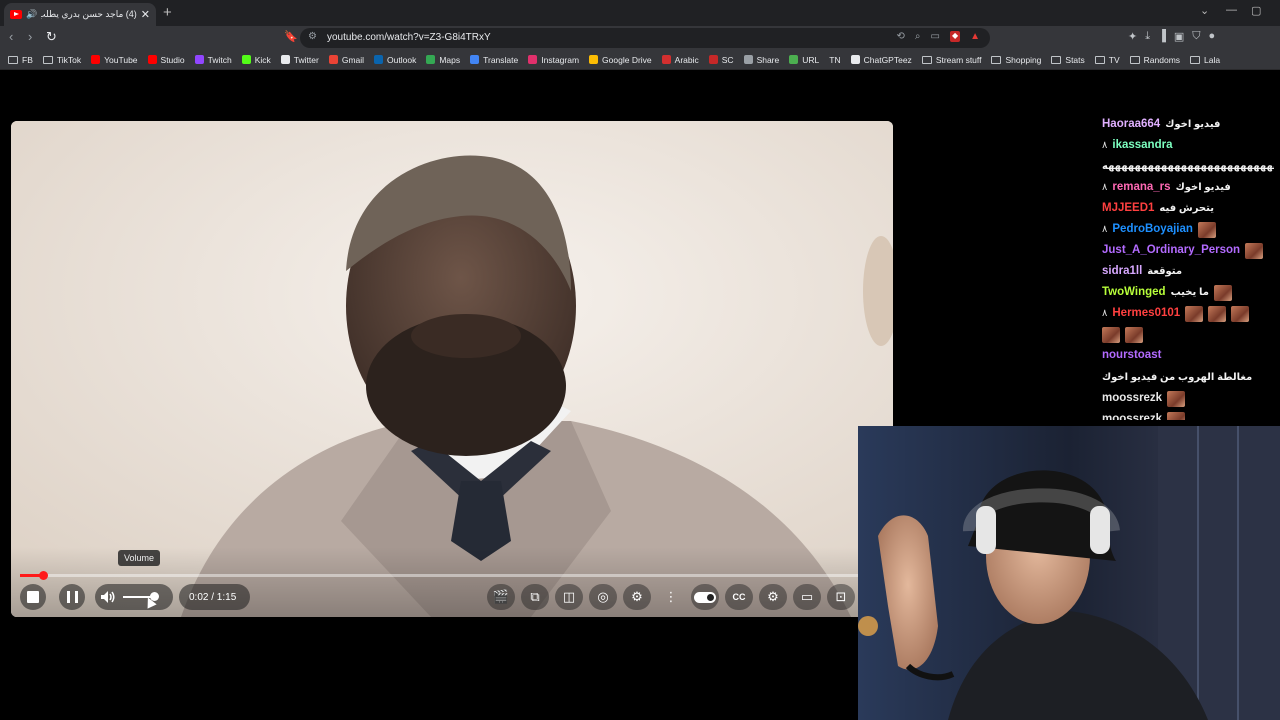  I want to click on clapper-icon: 🎬, so click(501, 597).